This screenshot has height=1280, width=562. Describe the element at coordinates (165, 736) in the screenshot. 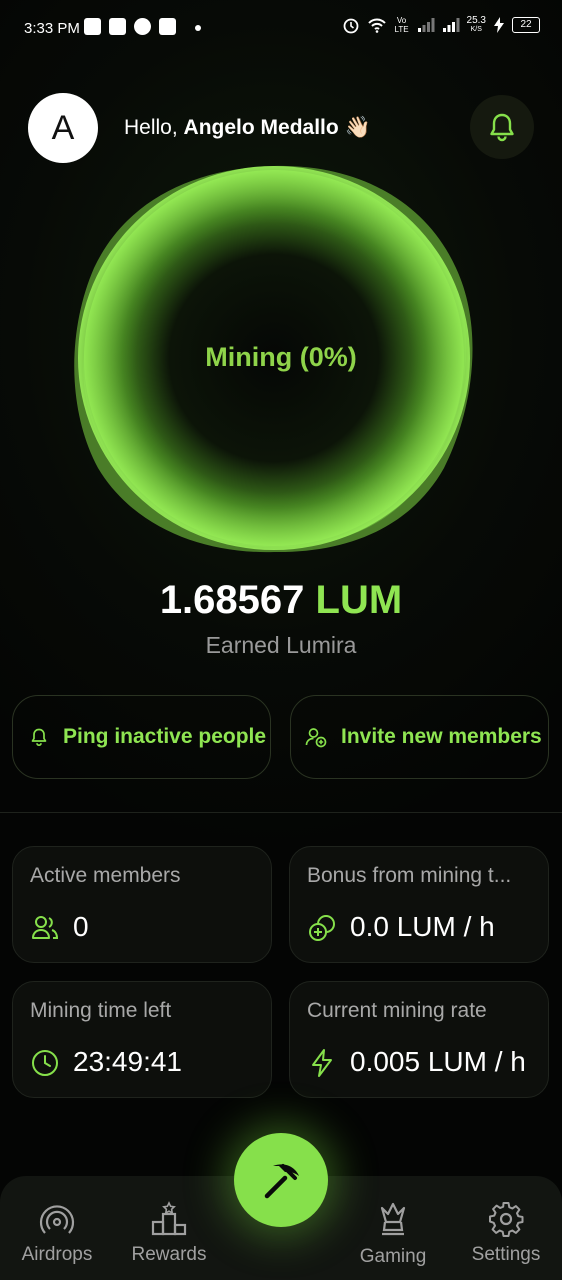

I see `ping-label: Ping inactive people` at that location.